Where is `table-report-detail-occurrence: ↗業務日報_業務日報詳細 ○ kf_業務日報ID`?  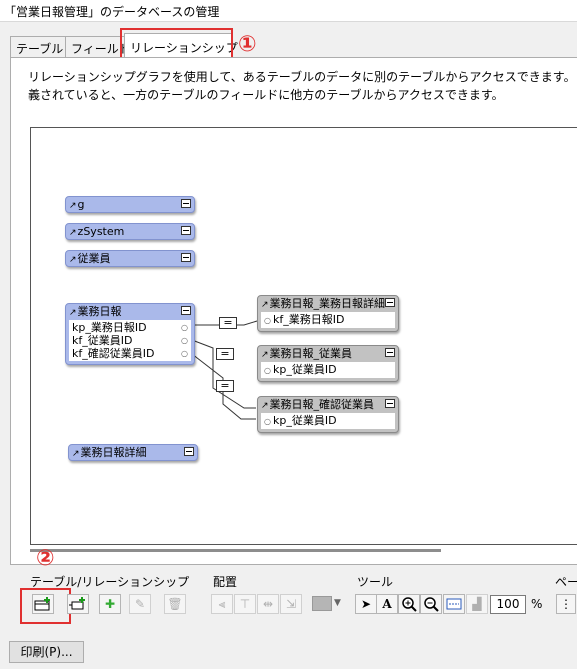
table-report-detail-occurrence: ↗業務日報_業務日報詳細 ○ kf_業務日報ID is located at coordinates (328, 313).